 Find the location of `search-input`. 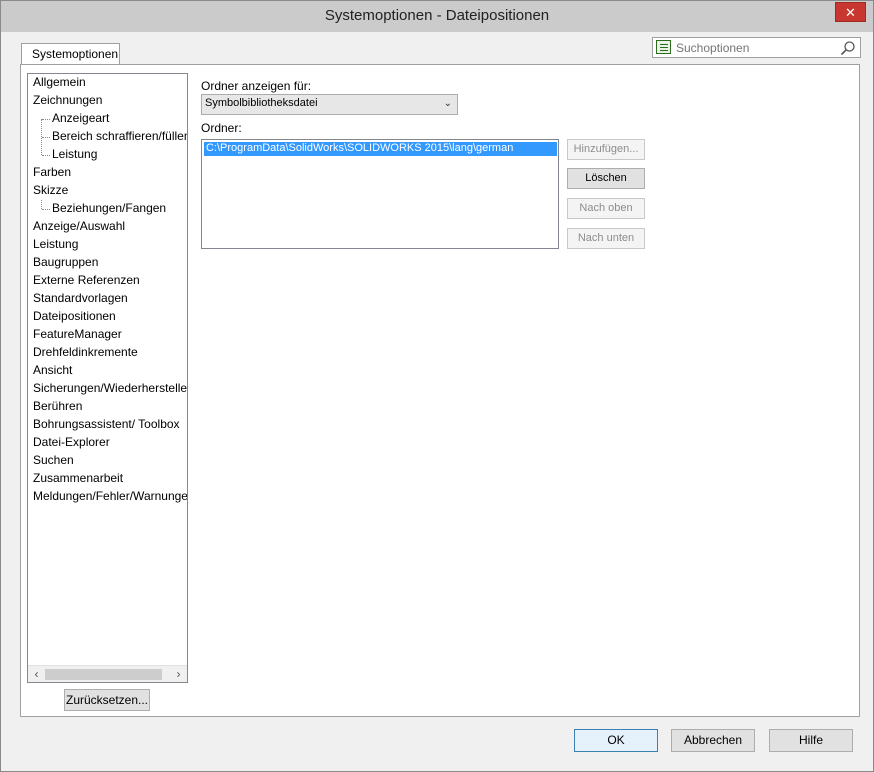

search-input is located at coordinates (756, 47).